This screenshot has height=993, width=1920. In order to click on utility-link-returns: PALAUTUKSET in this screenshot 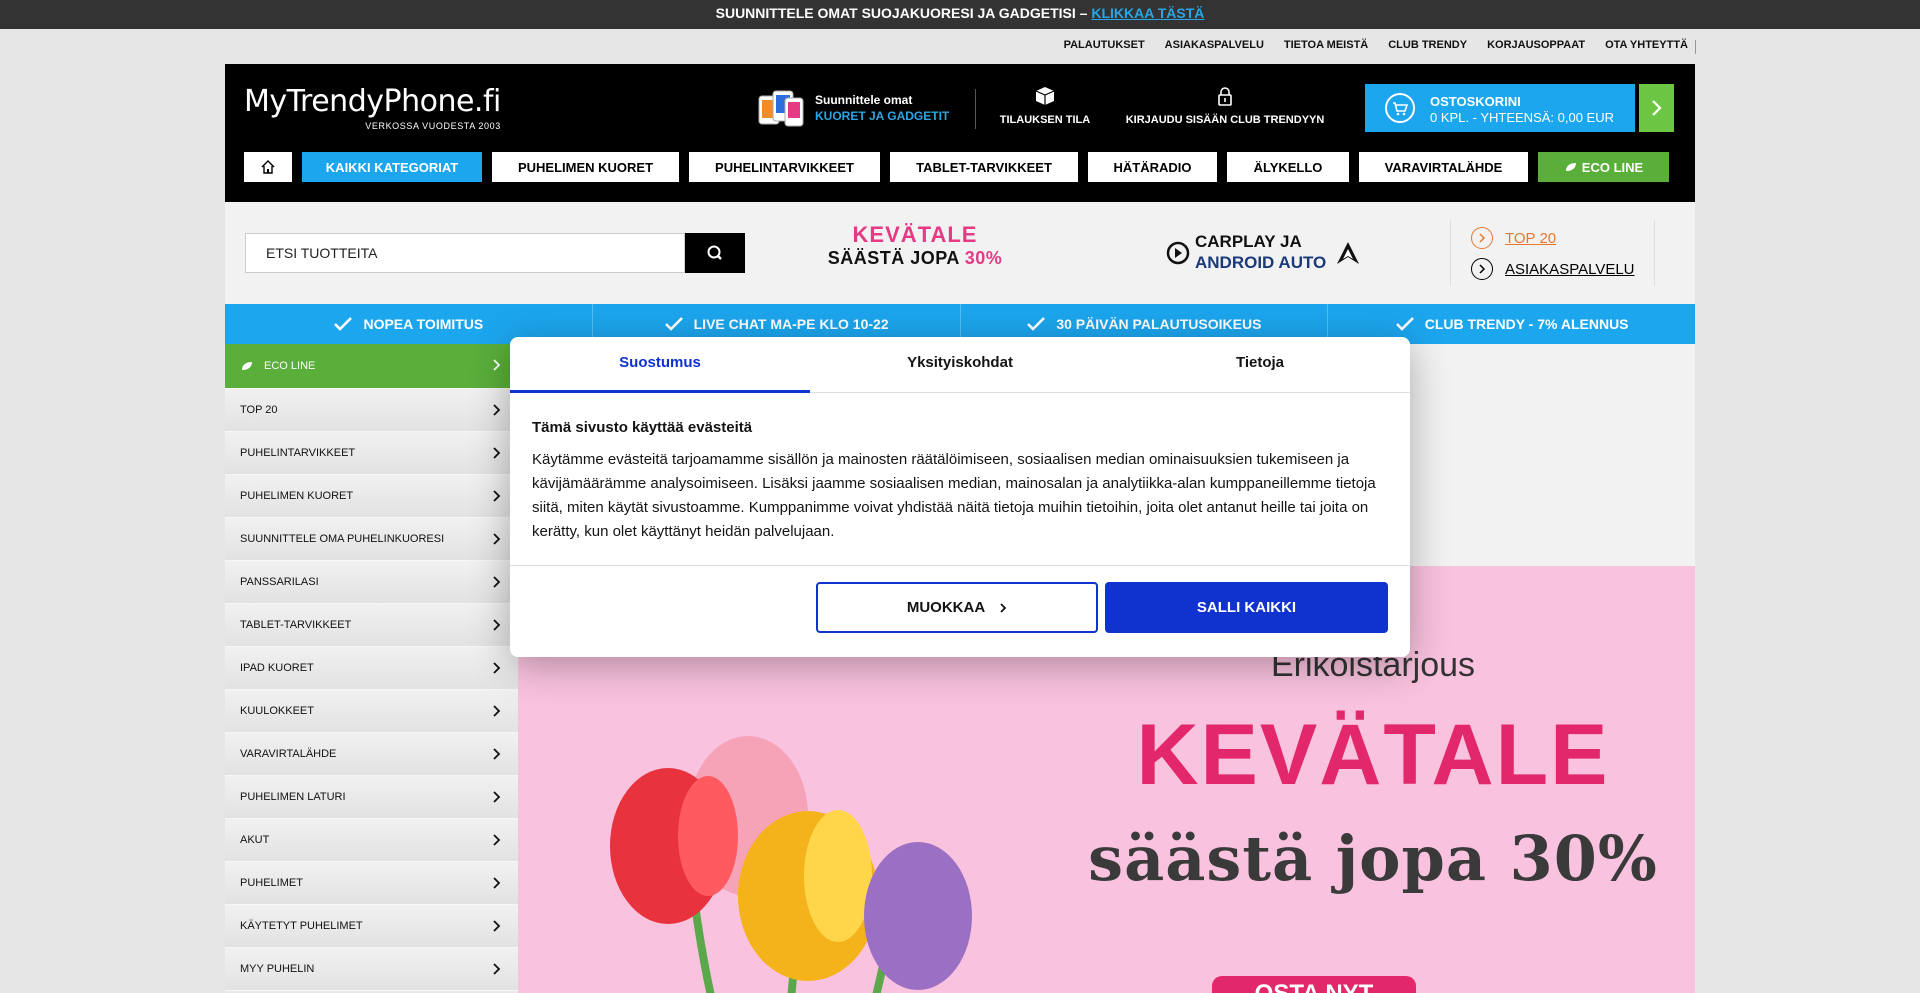, I will do `click(1104, 45)`.